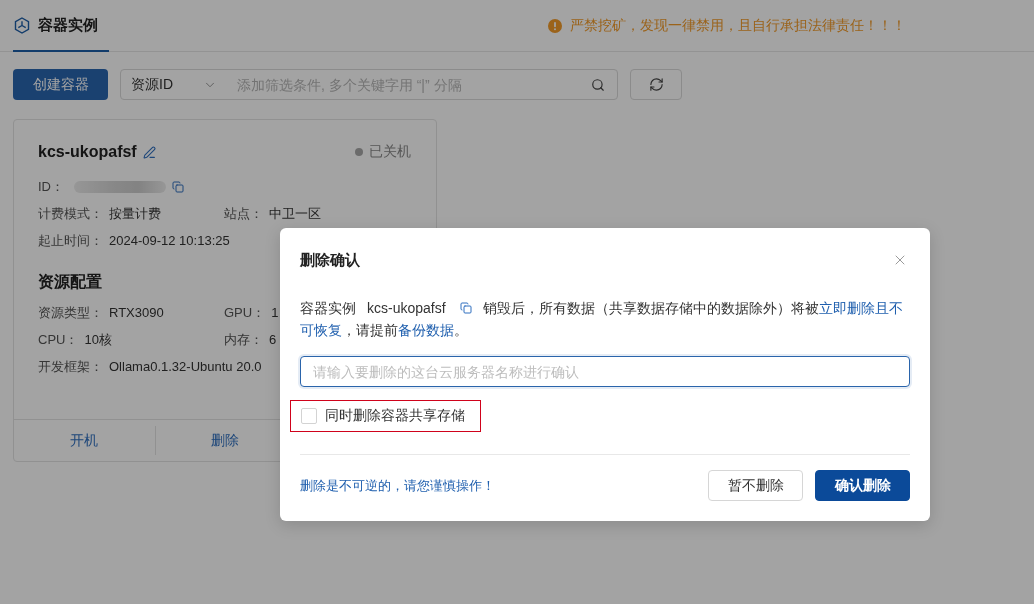  I want to click on field-label: 内存：, so click(243, 339).